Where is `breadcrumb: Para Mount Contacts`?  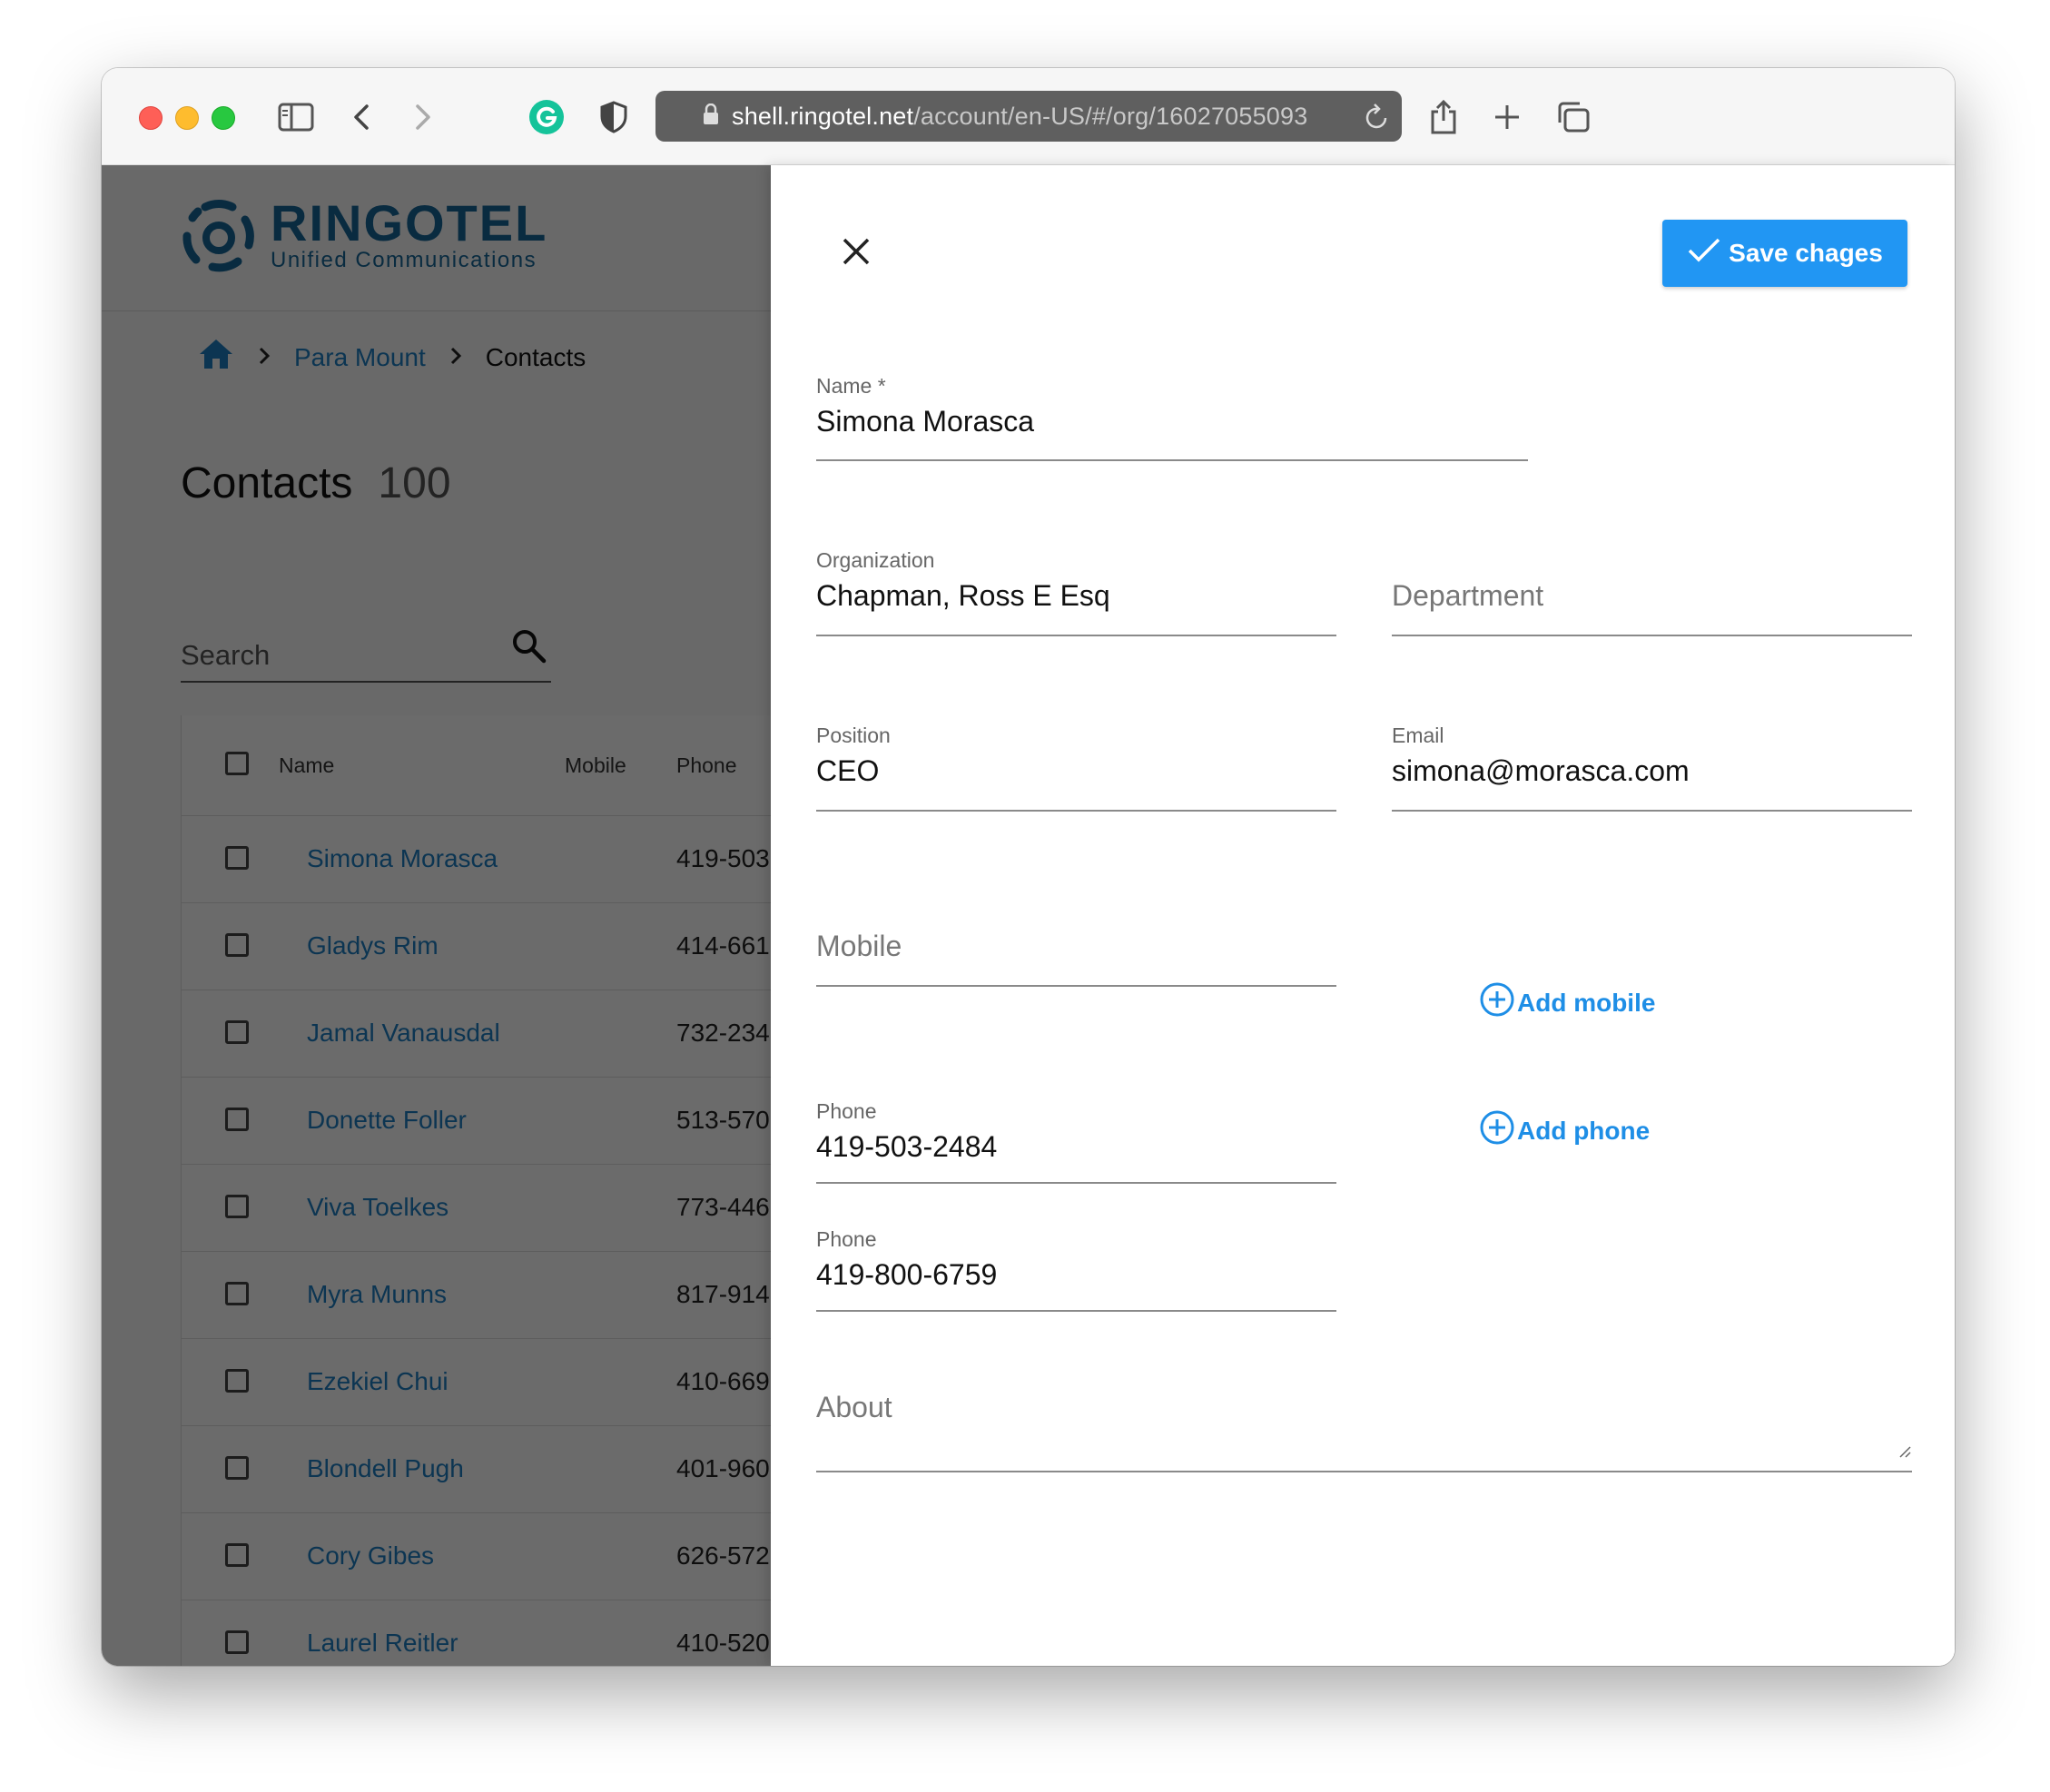 breadcrumb: Para Mount Contacts is located at coordinates (392, 357).